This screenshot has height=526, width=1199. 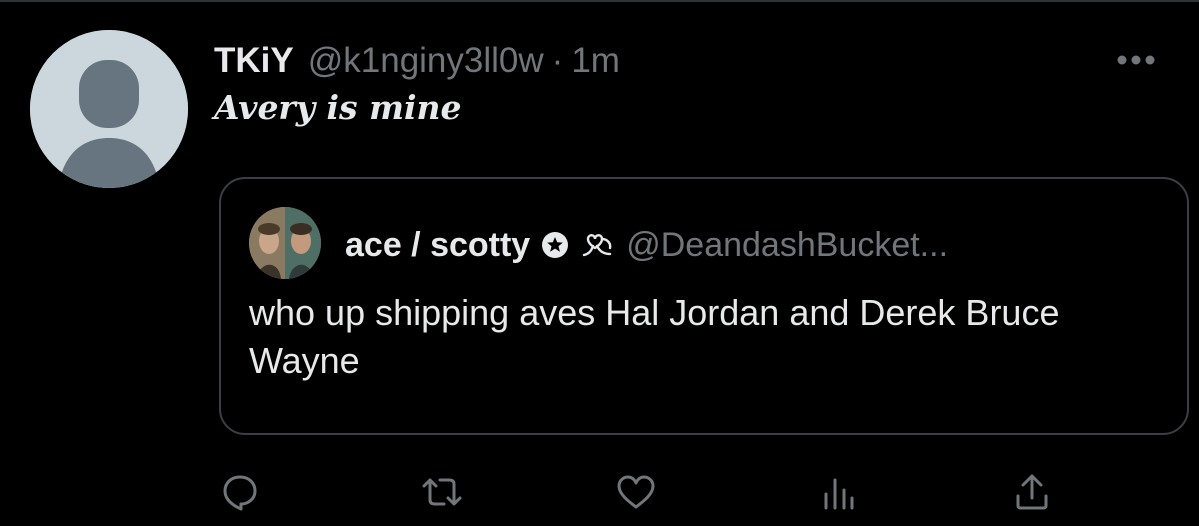 I want to click on retweet-button, so click(x=442, y=492).